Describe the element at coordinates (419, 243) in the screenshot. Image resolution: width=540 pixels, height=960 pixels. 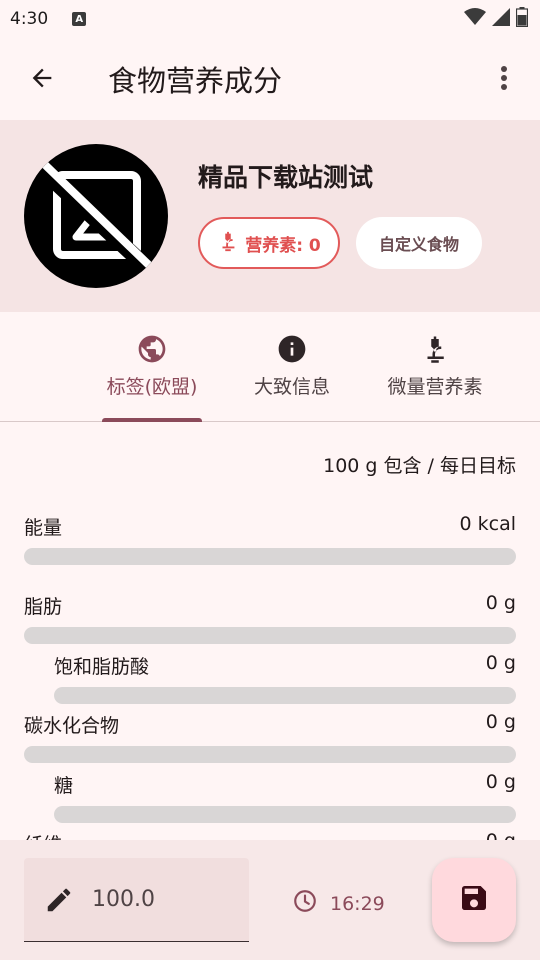
I see `custom-food-chip: 自定义食物` at that location.